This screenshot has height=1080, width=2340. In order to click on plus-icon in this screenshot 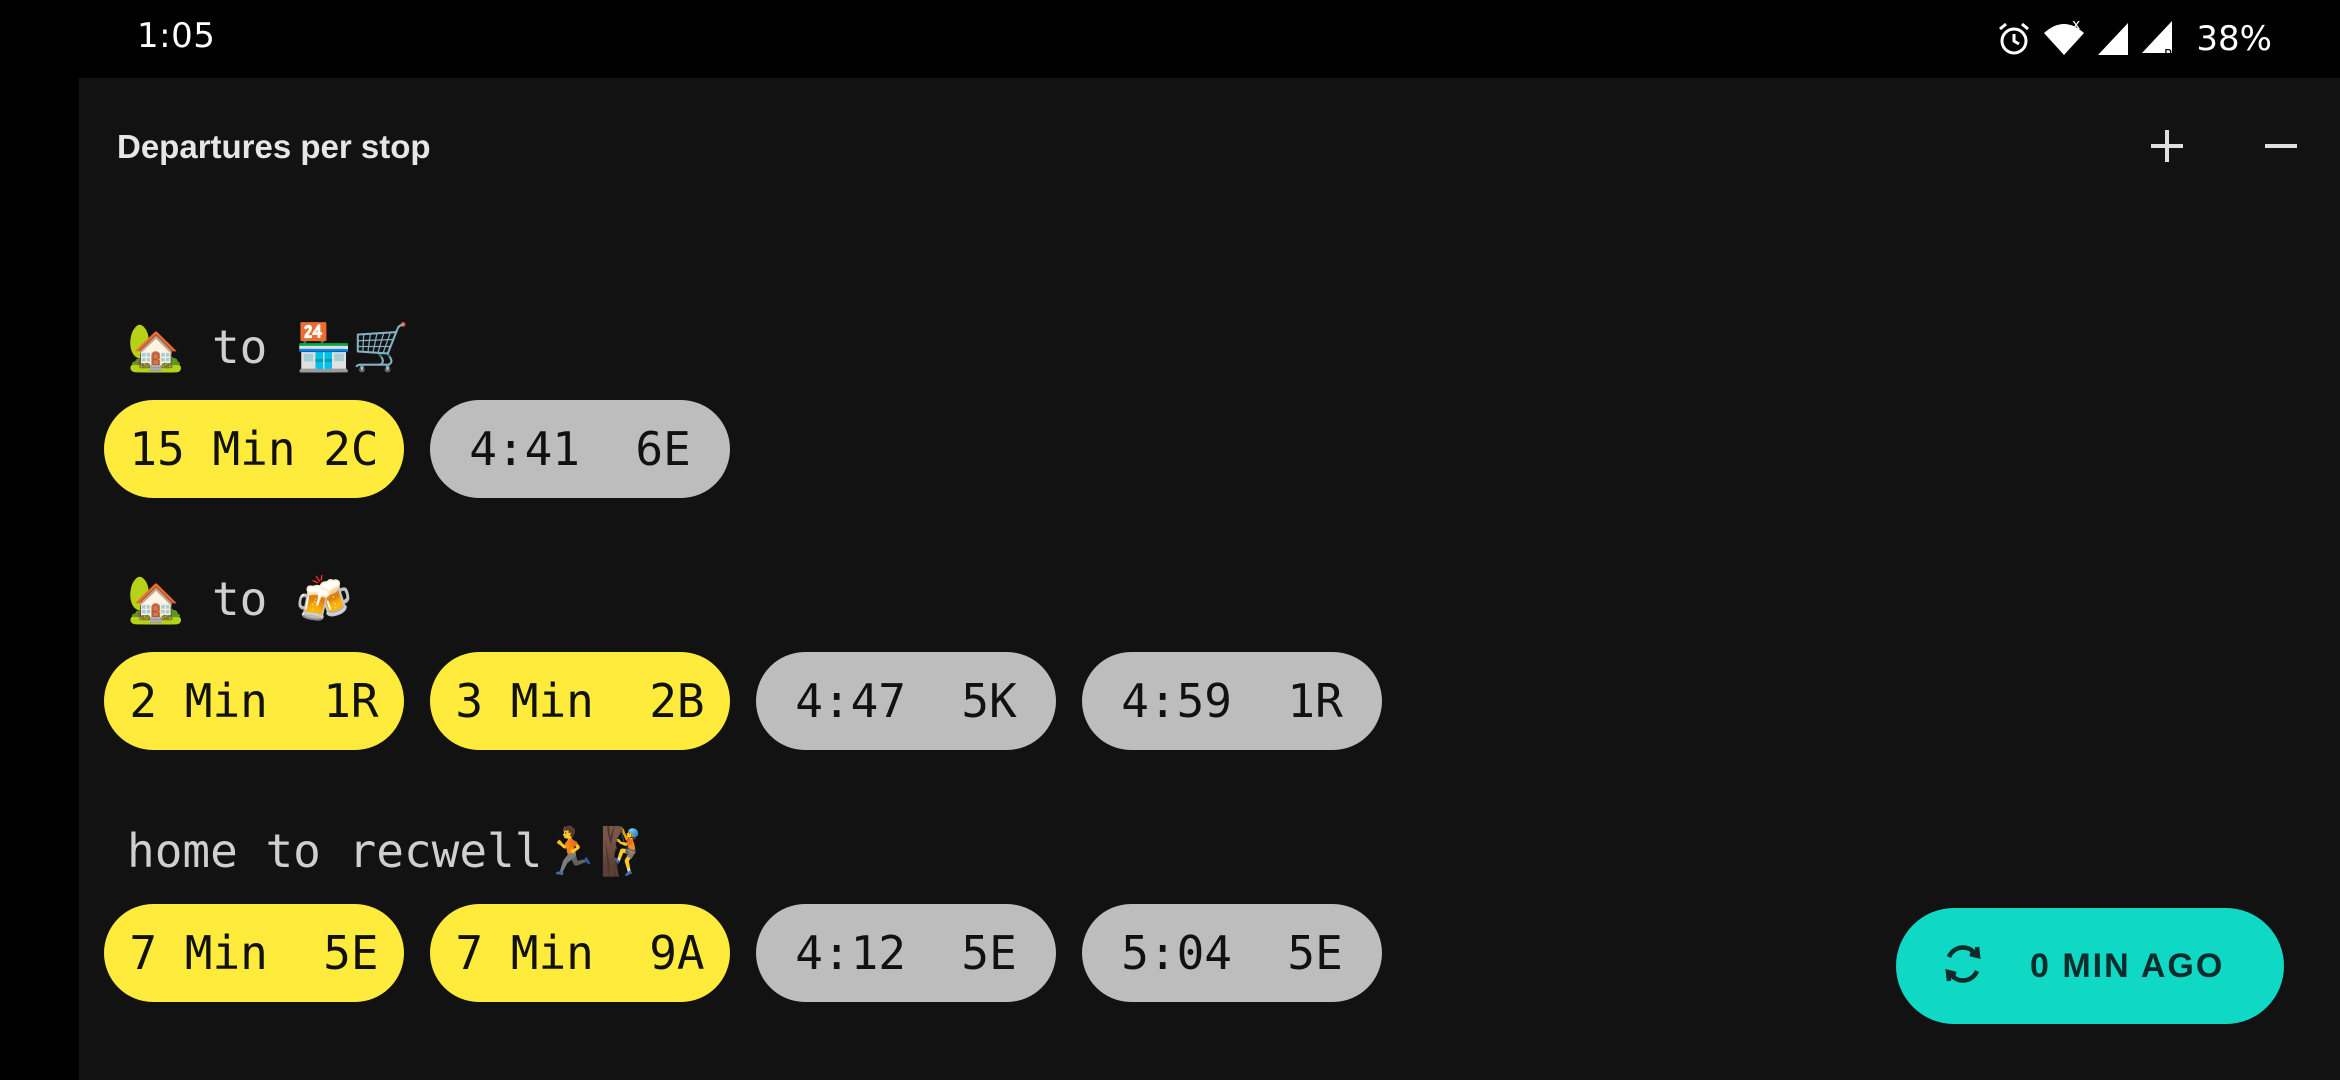, I will do `click(2167, 148)`.